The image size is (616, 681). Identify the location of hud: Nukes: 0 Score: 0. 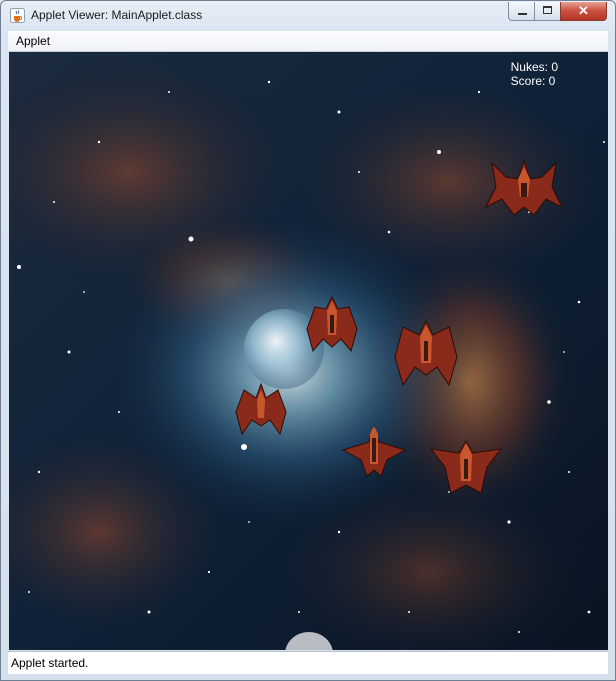
(534, 74).